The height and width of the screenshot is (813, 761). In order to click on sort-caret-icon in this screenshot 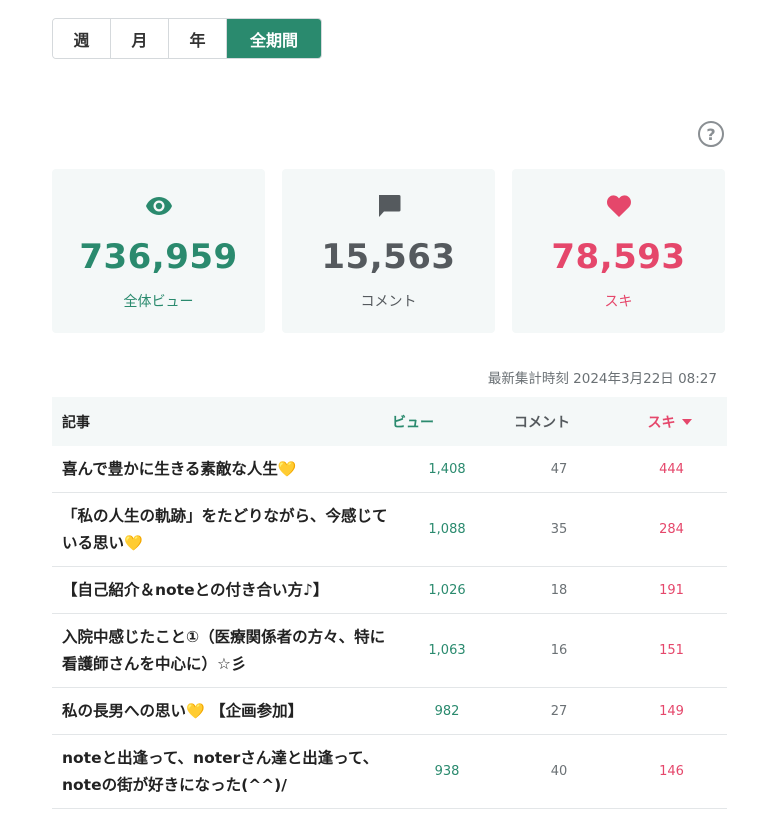, I will do `click(686, 421)`.